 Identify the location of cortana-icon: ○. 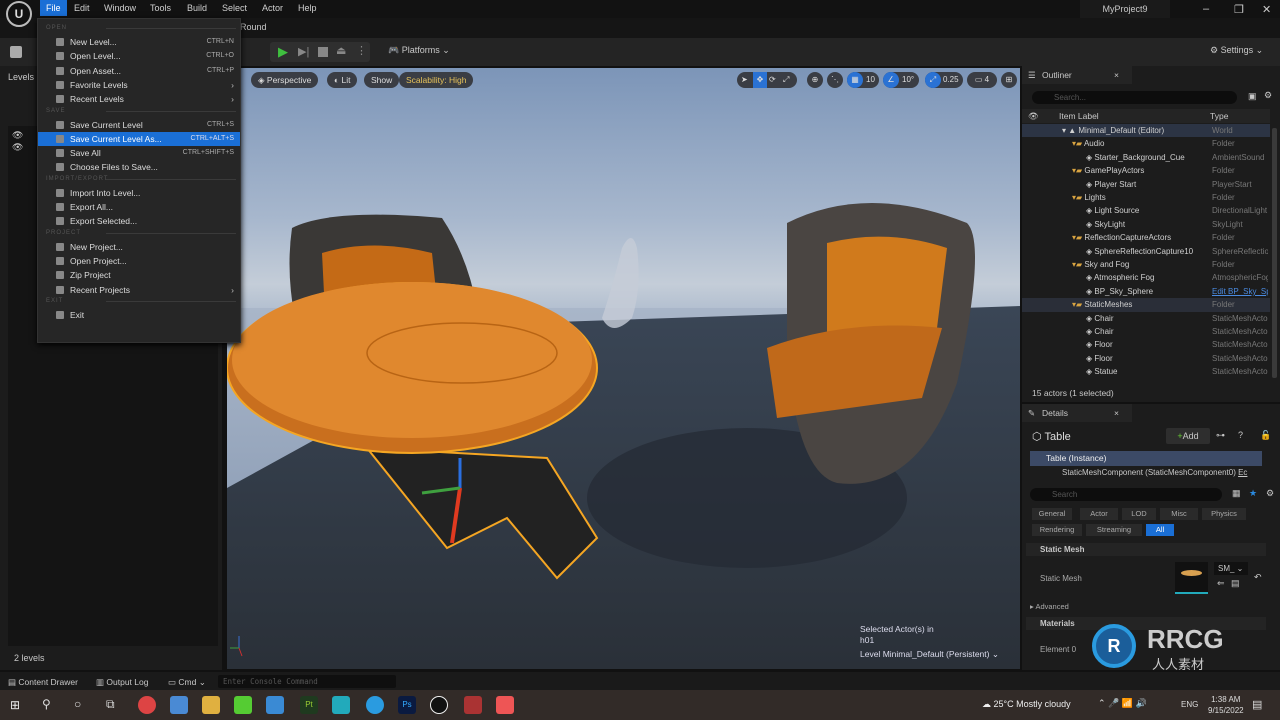
(77, 704).